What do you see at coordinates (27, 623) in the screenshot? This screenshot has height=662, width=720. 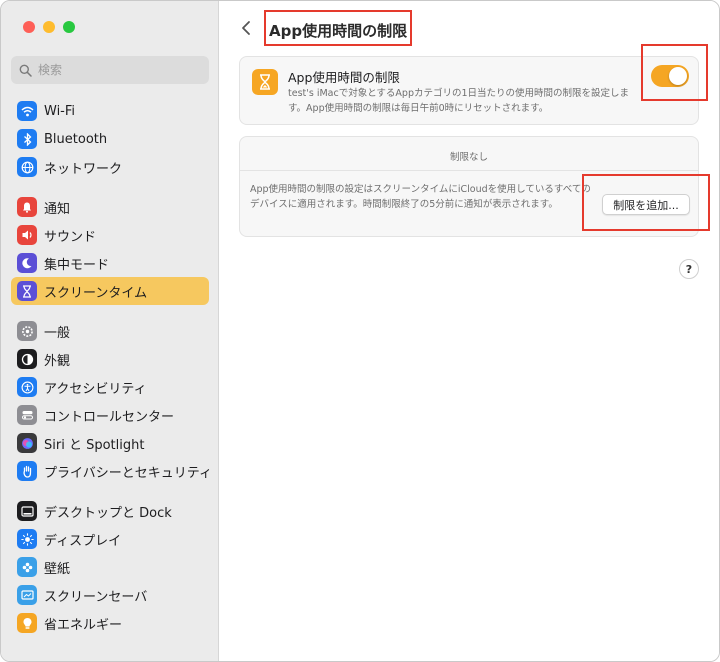 I see `lightbulb-icon` at bounding box center [27, 623].